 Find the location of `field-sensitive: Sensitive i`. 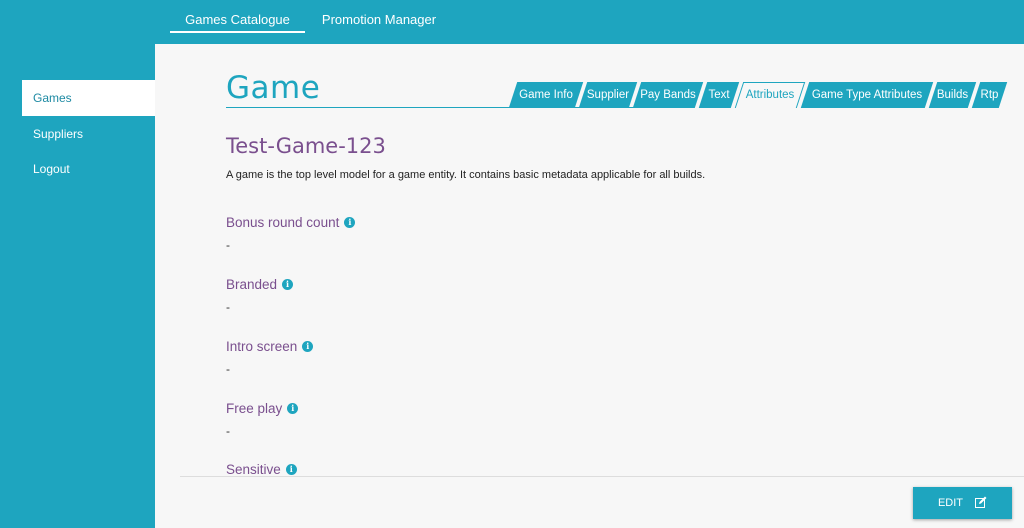

field-sensitive: Sensitive i is located at coordinates (261, 469).